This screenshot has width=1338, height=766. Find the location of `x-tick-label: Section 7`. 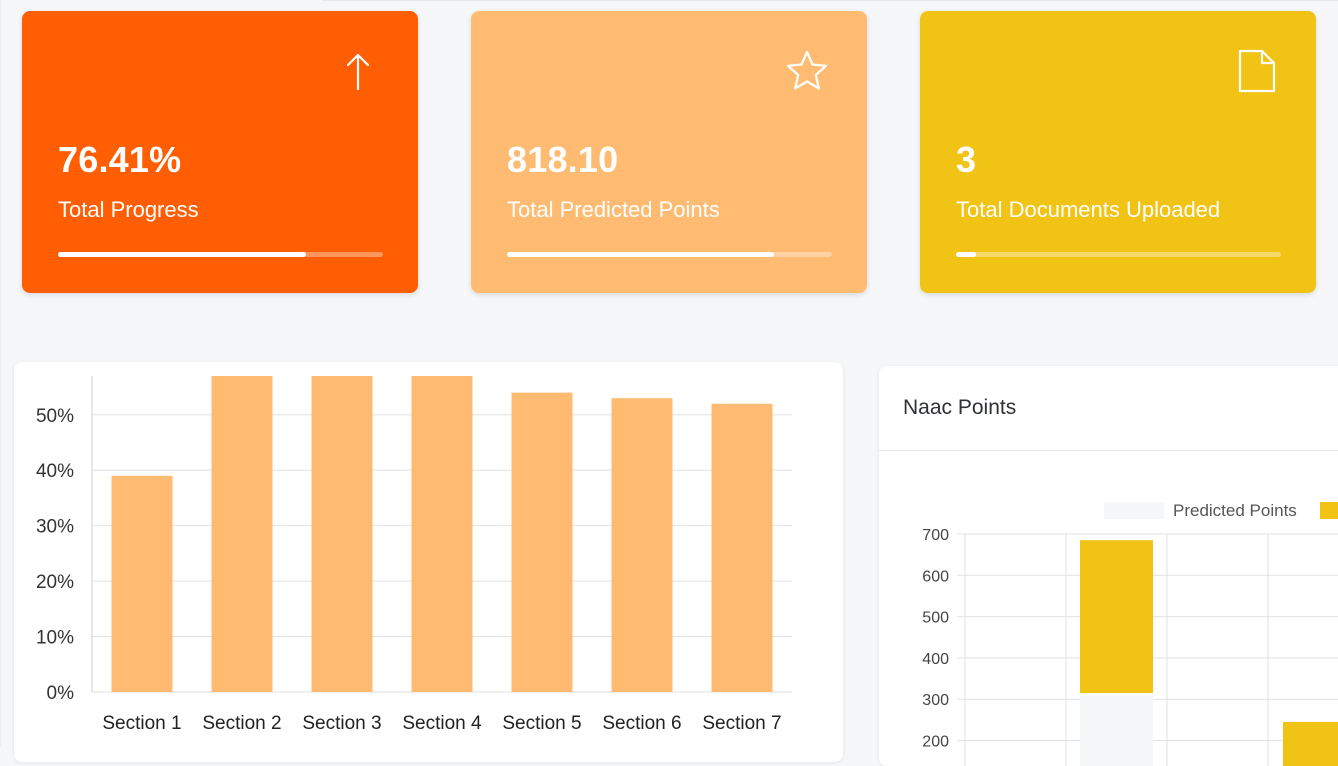

x-tick-label: Section 7 is located at coordinates (741, 723).